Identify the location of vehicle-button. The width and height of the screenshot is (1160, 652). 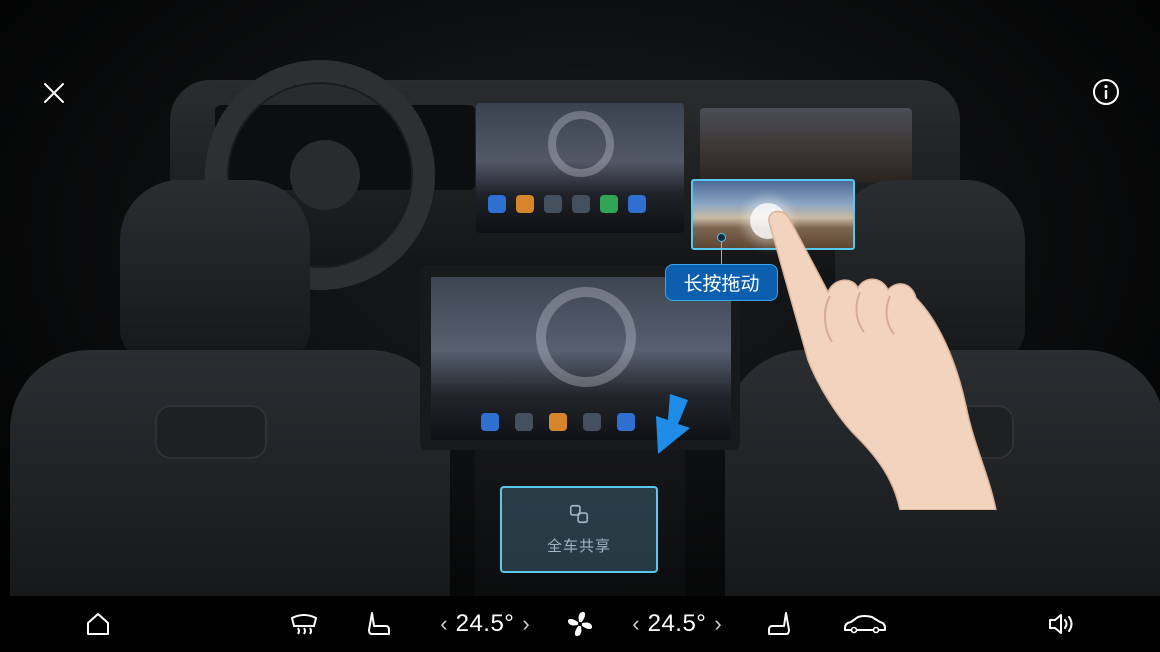
(865, 624).